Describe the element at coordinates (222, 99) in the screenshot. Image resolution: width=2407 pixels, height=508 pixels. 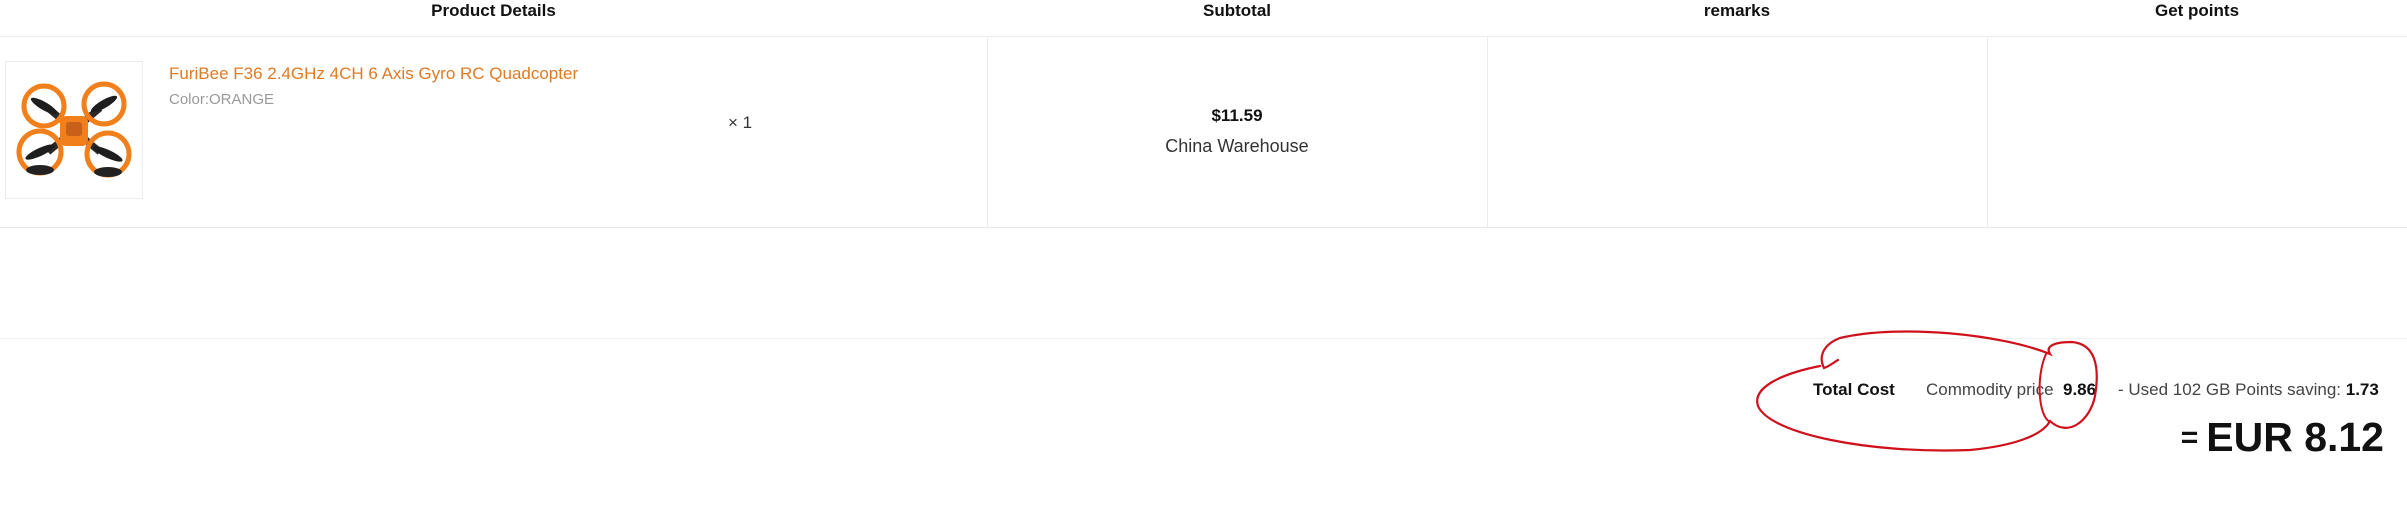
I see `product-color: Color:ORANGE` at that location.